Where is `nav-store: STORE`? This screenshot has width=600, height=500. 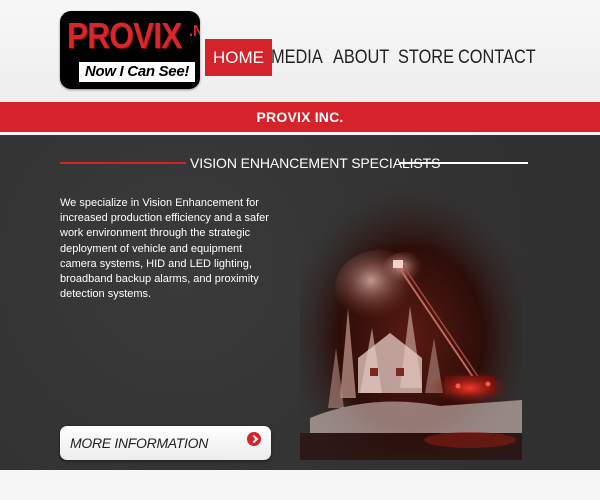
nav-store: STORE is located at coordinates (426, 57).